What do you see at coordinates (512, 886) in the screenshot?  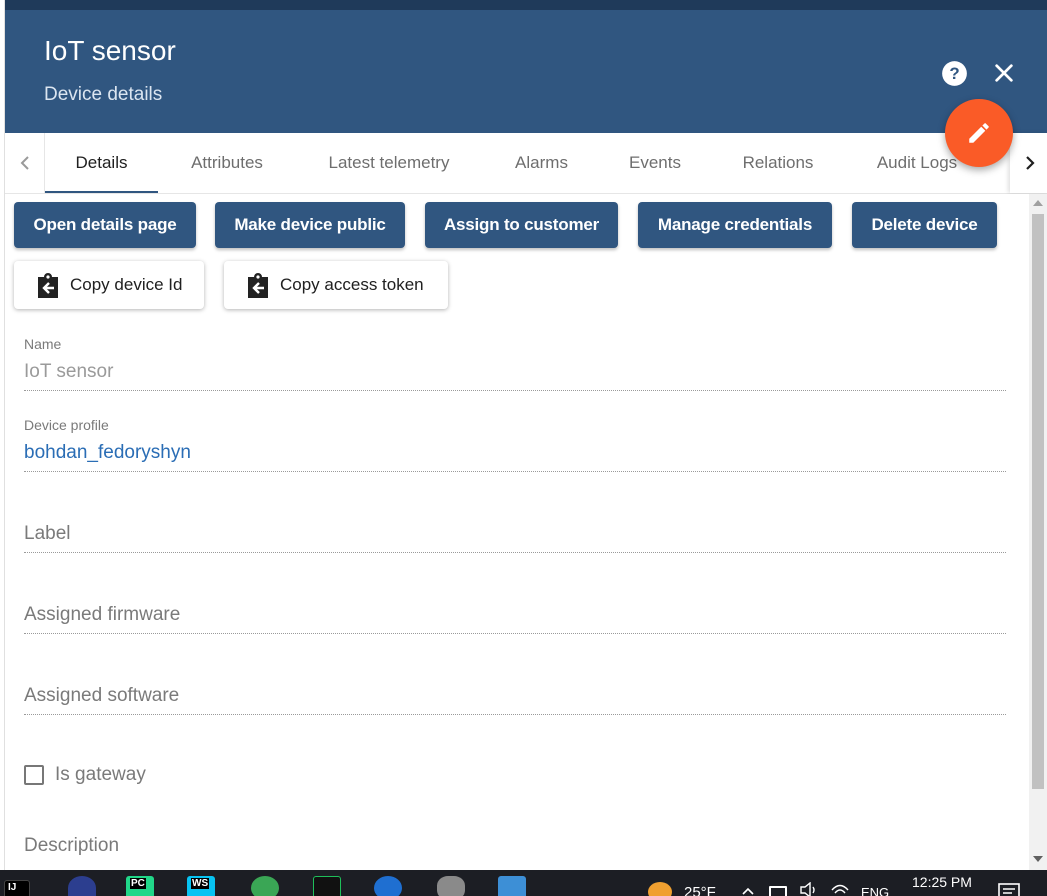 I see `remote-desktop-app-icon` at bounding box center [512, 886].